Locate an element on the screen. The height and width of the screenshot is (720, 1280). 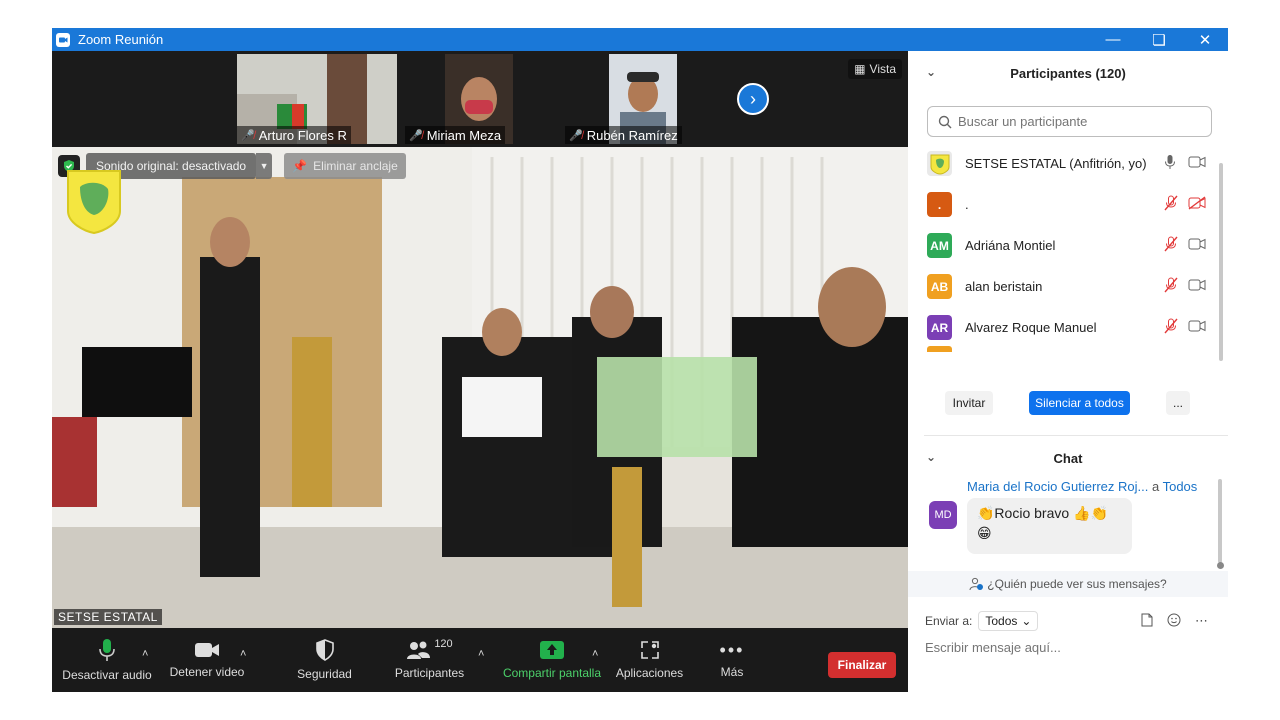
chat-message-text: 😁 is located at coordinates (984, 533).